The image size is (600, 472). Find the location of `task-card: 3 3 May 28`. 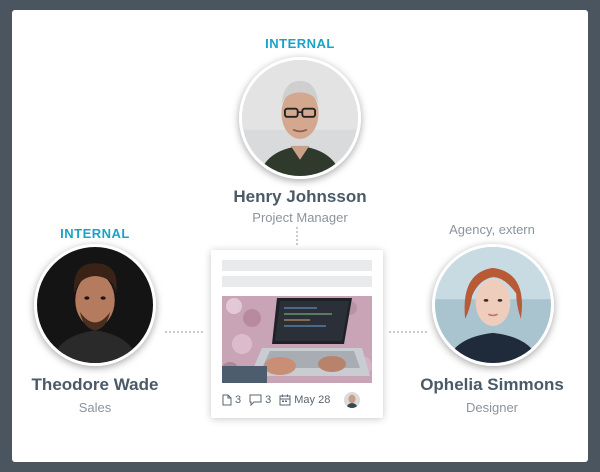

task-card: 3 3 May 28 is located at coordinates (297, 334).